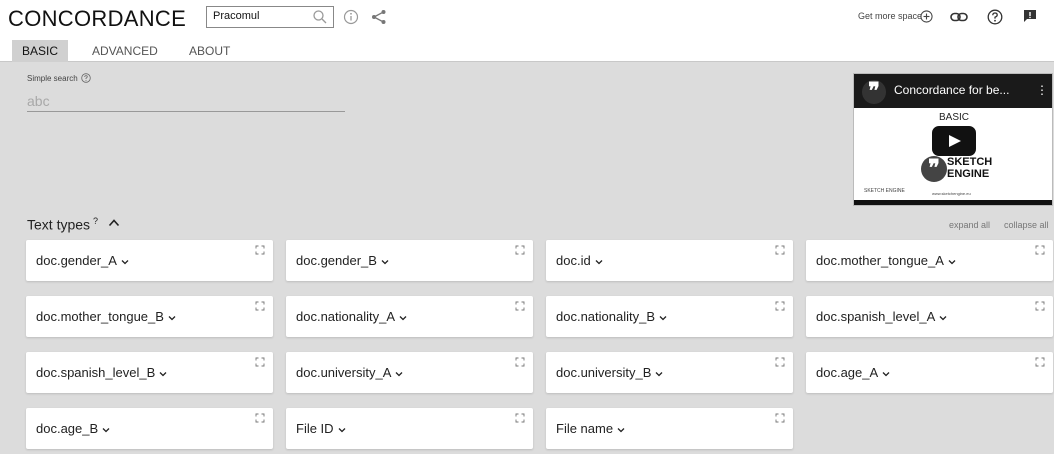  I want to click on more-vert-icon: ⋮, so click(1042, 90).